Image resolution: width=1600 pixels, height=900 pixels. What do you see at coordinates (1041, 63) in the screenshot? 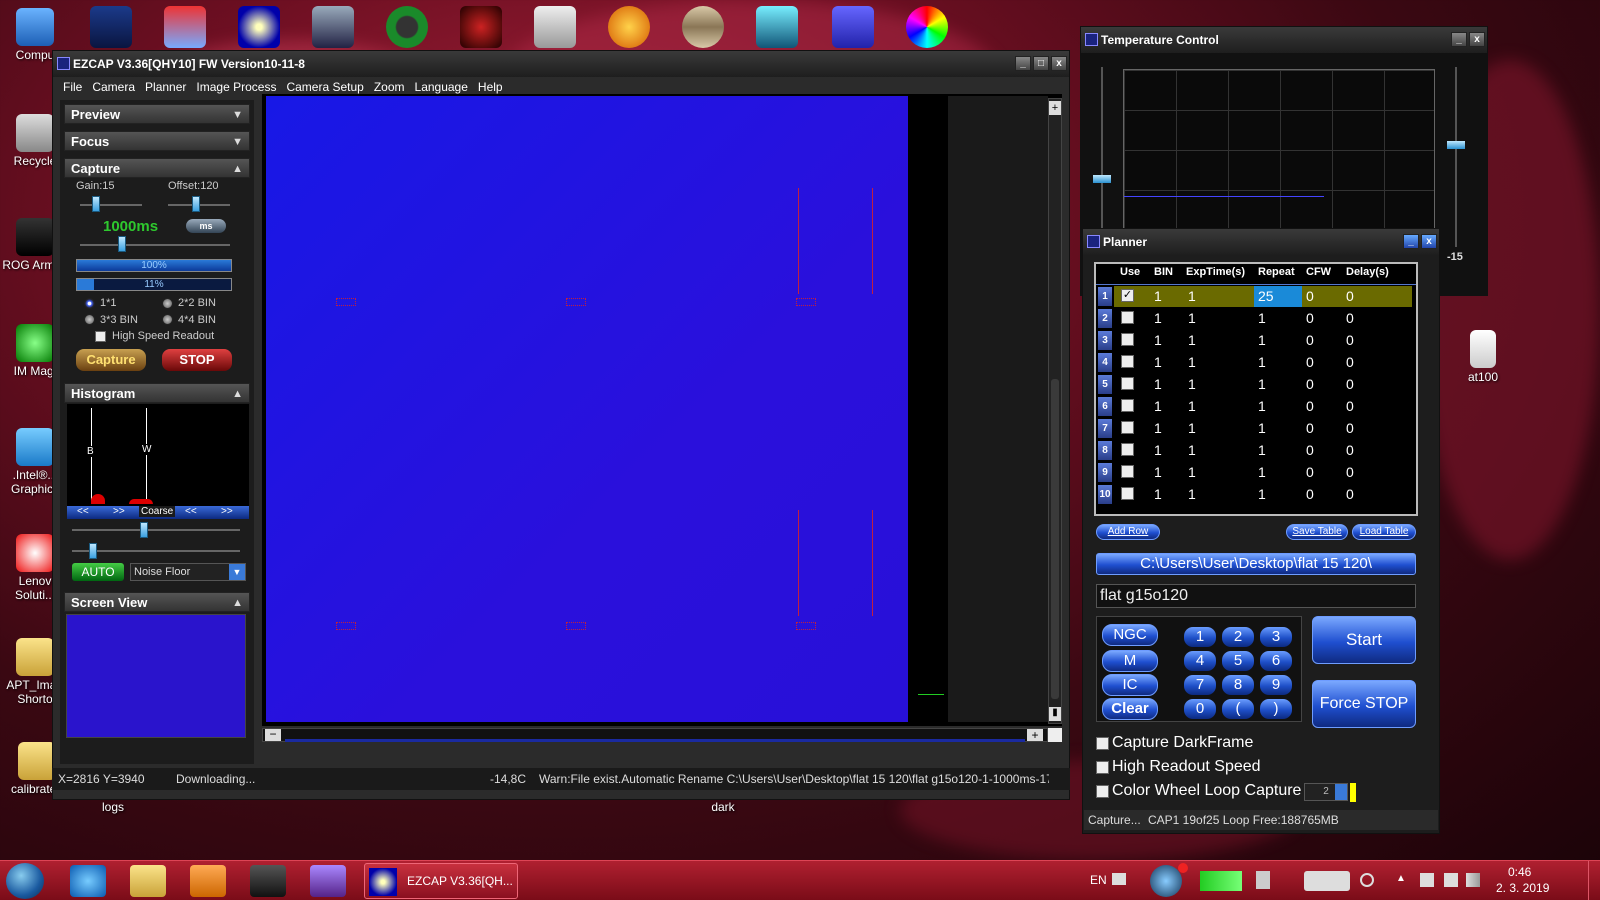
I see `maximize-button: □` at bounding box center [1041, 63].